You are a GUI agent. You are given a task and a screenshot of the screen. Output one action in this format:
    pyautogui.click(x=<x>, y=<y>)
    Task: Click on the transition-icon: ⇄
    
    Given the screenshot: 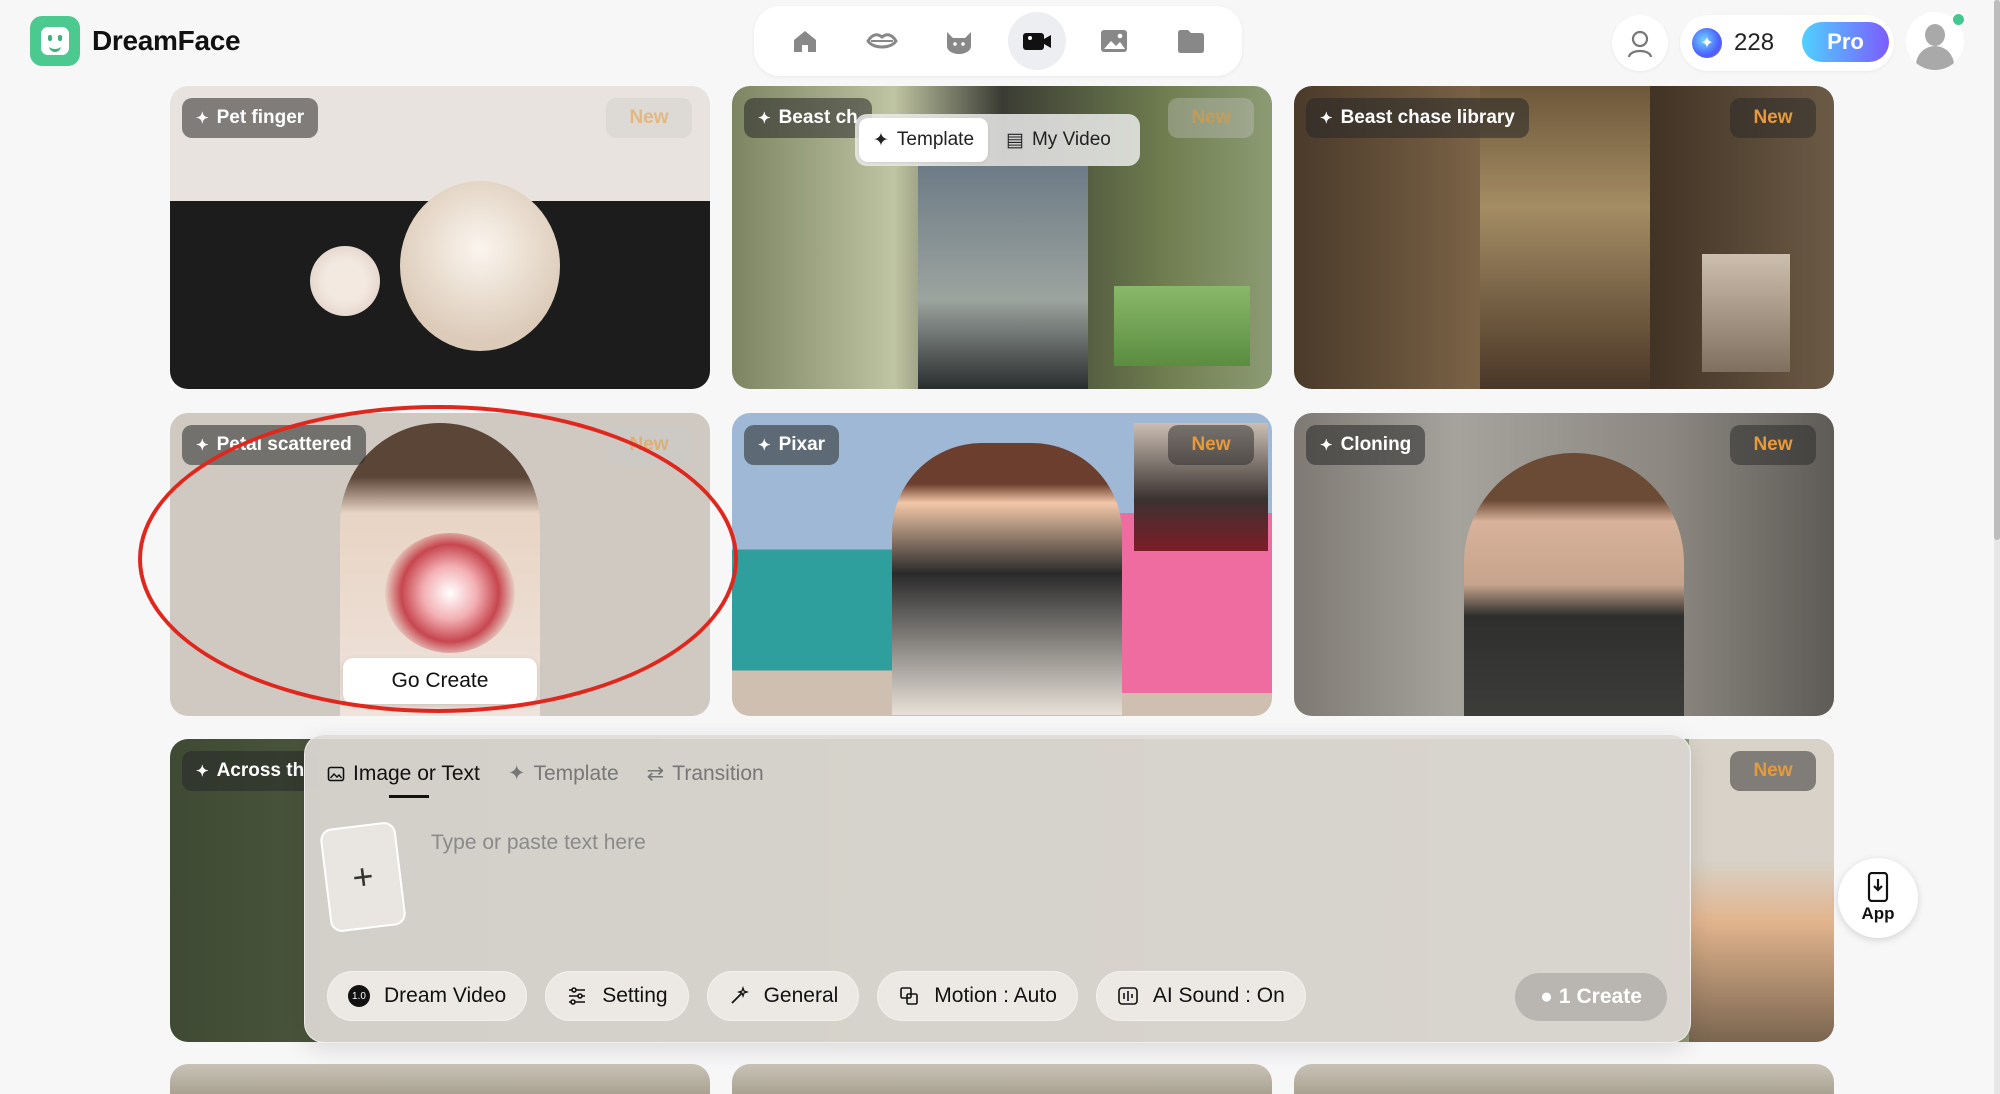 What is the action you would take?
    pyautogui.click(x=655, y=773)
    